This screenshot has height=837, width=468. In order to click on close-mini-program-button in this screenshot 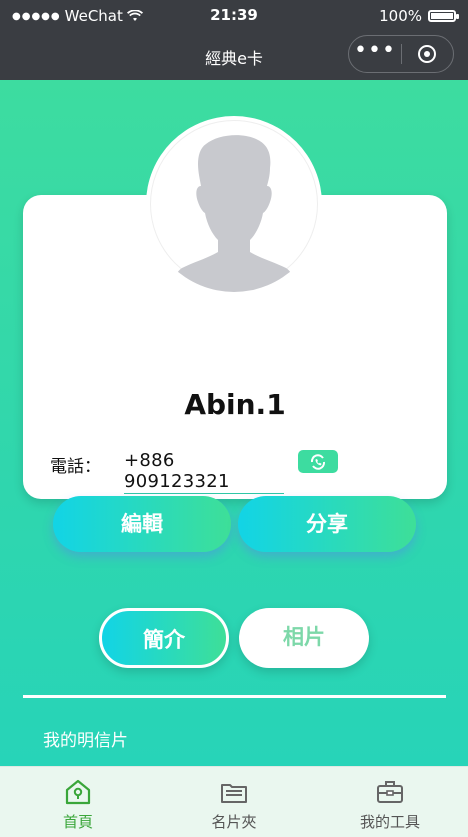, I will do `click(427, 54)`.